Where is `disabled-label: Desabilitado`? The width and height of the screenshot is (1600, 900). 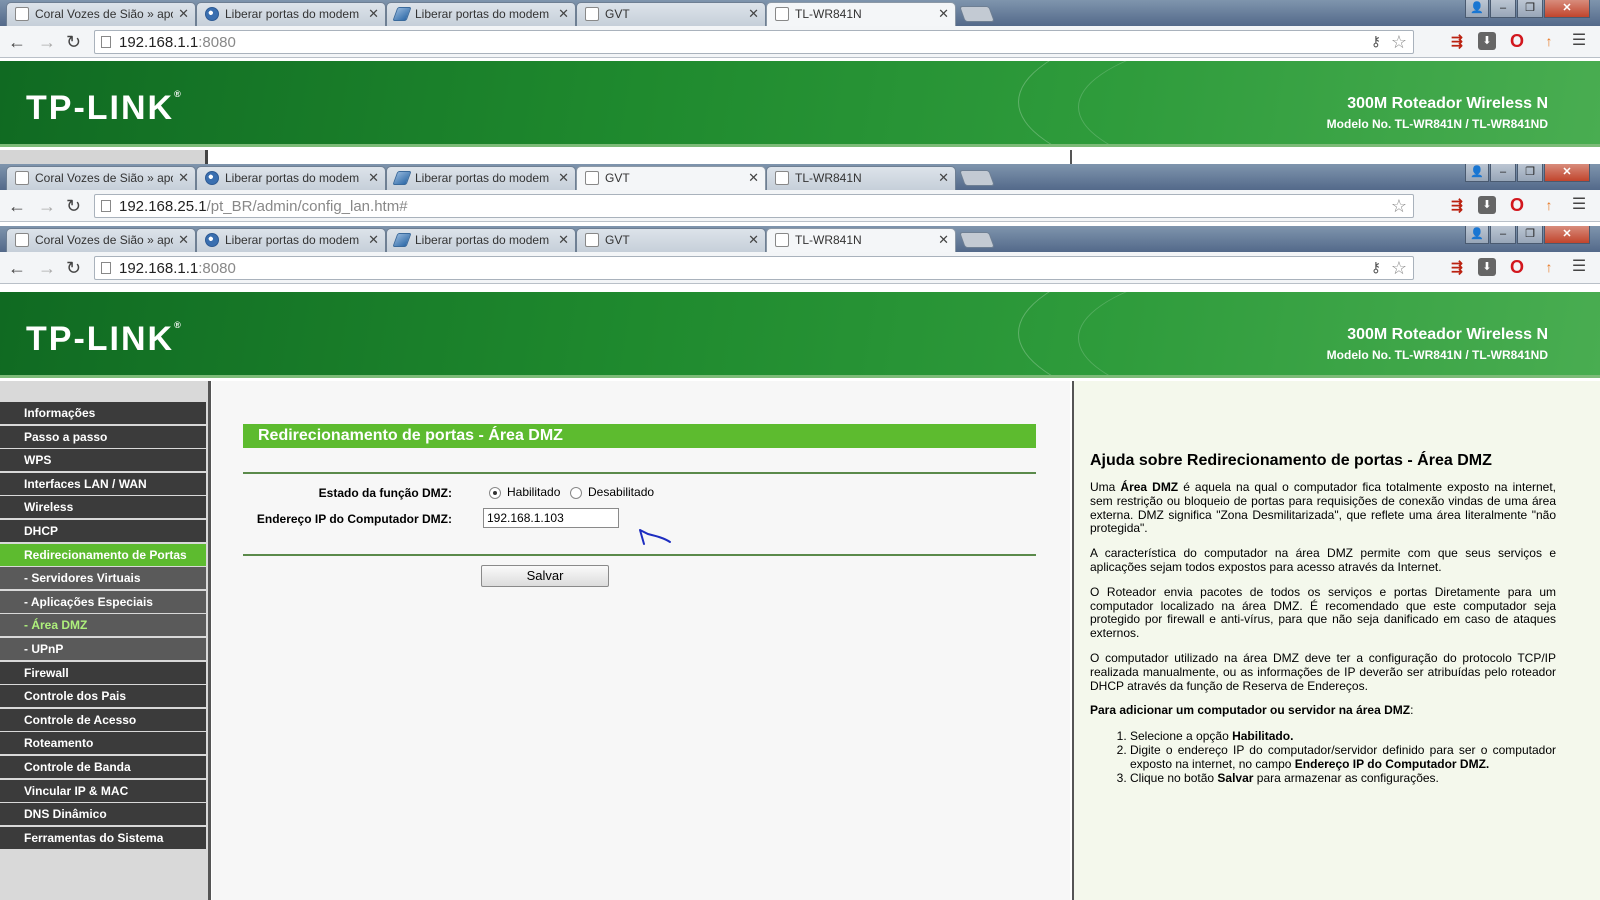
disabled-label: Desabilitado is located at coordinates (621, 492).